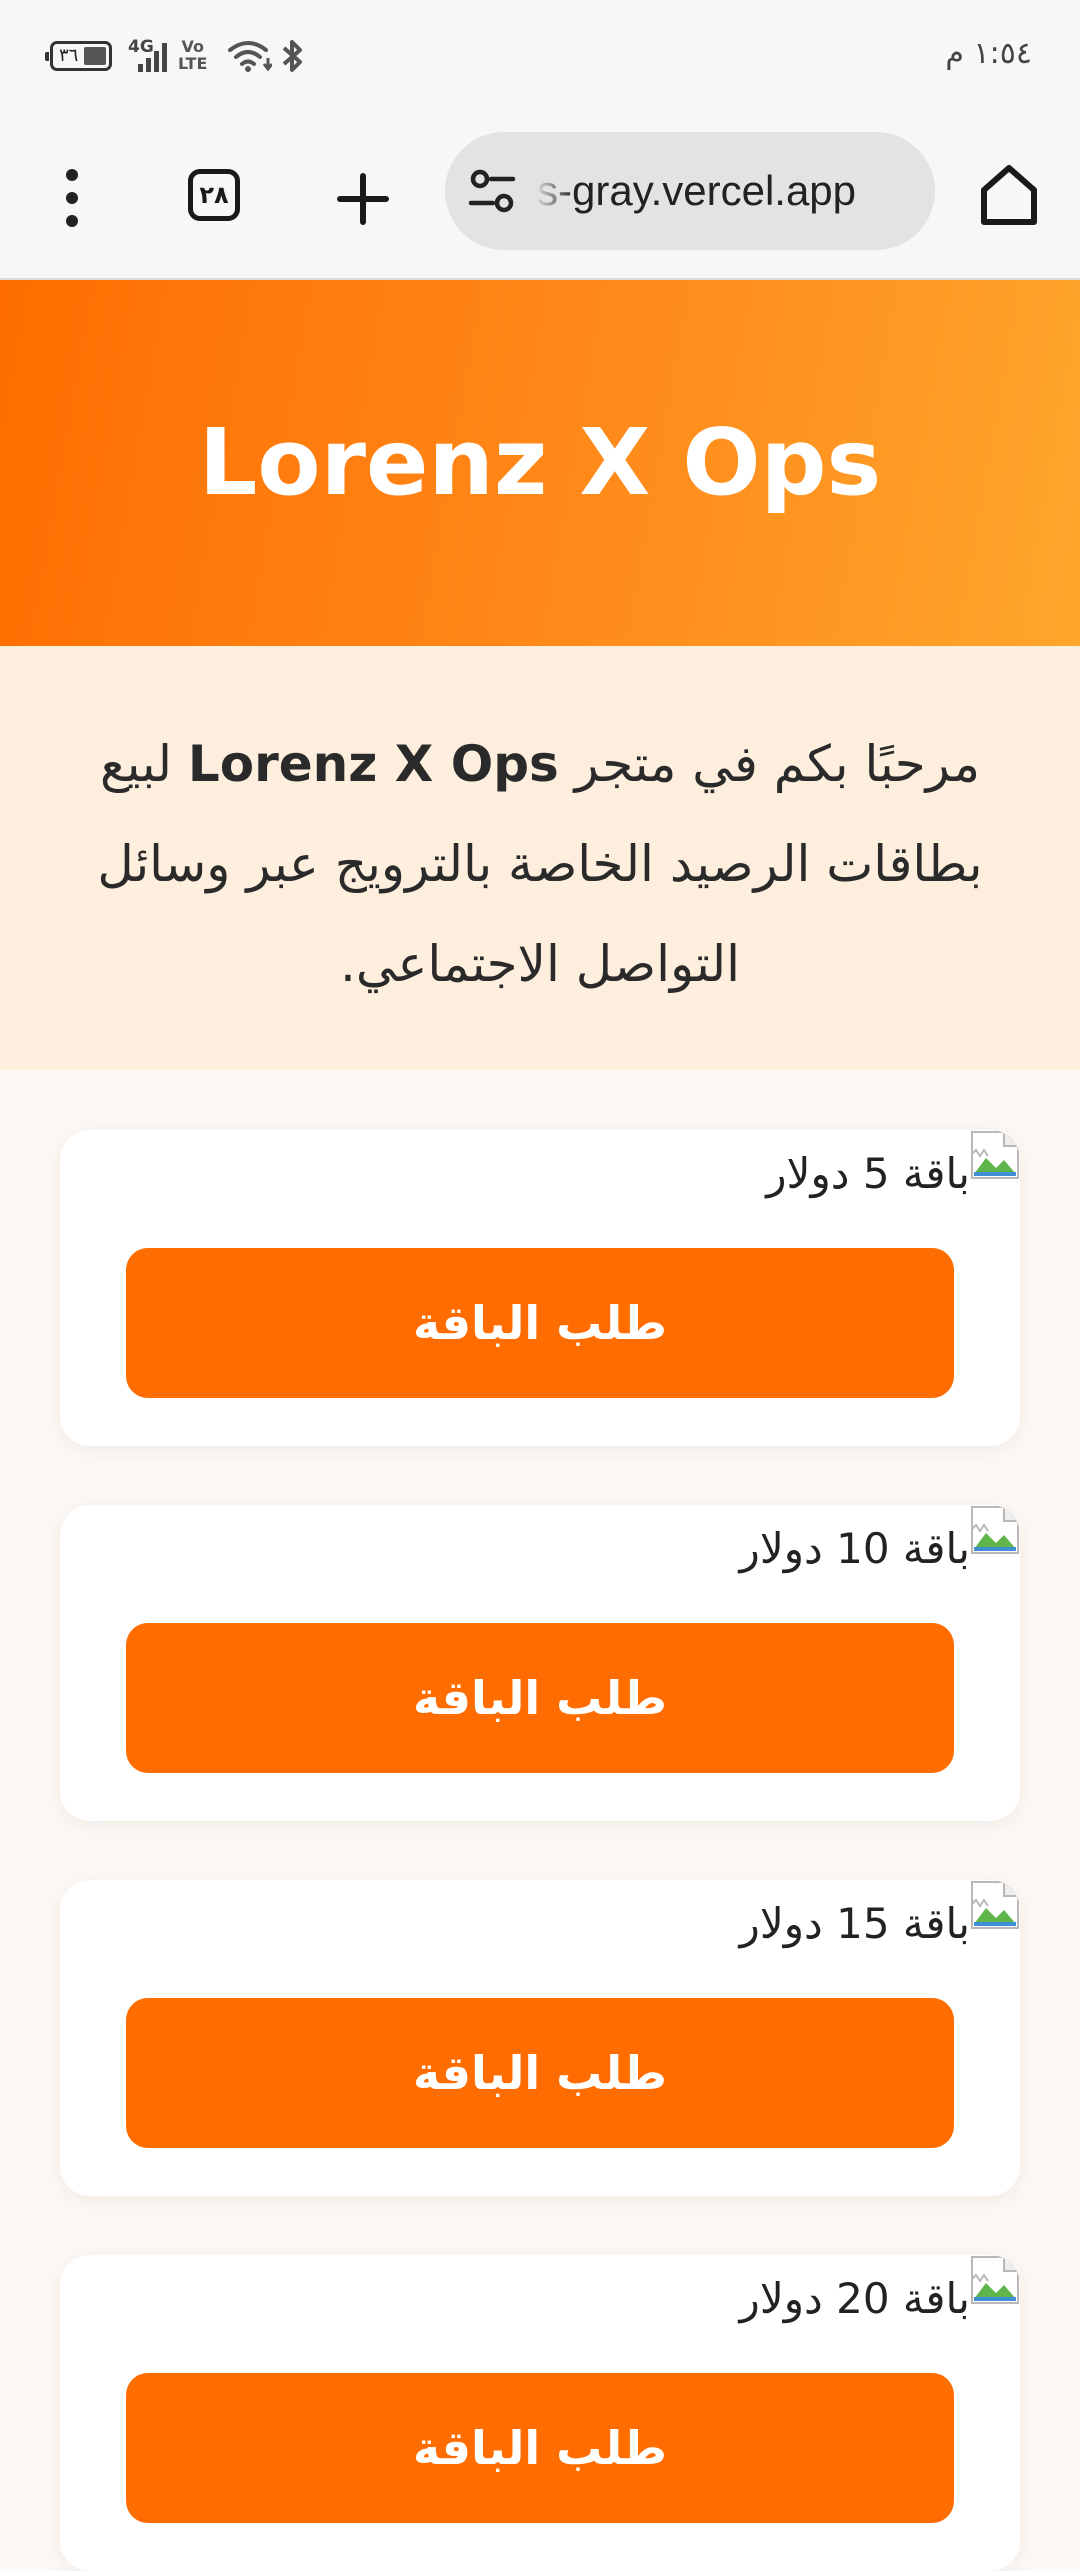  Describe the element at coordinates (492, 191) in the screenshot. I see `site-settings-icon` at that location.